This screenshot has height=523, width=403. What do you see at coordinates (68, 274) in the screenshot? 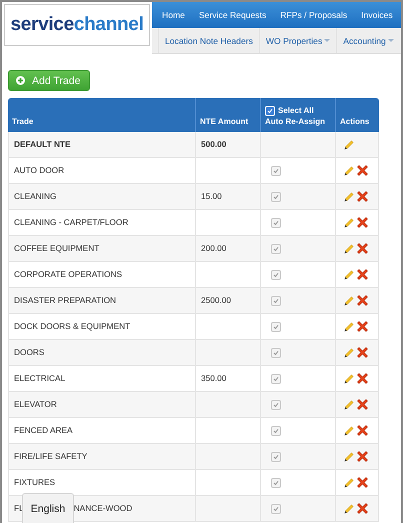
I see `trade-name: CORPORATE OPERATIONS` at bounding box center [68, 274].